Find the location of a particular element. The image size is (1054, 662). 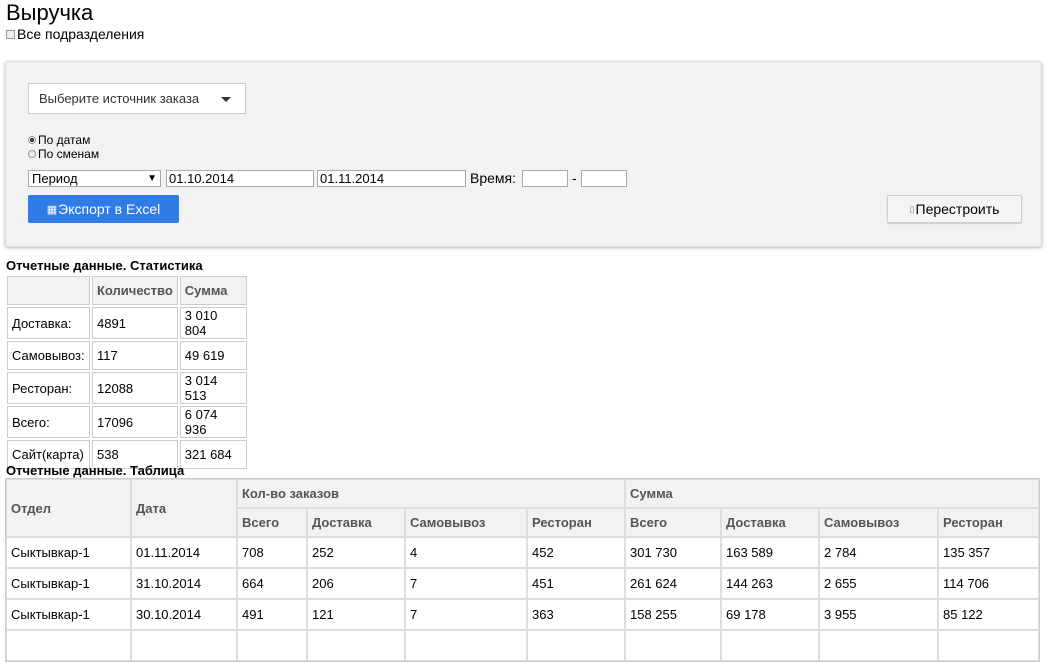

table-cell: 301 730 is located at coordinates (673, 552).